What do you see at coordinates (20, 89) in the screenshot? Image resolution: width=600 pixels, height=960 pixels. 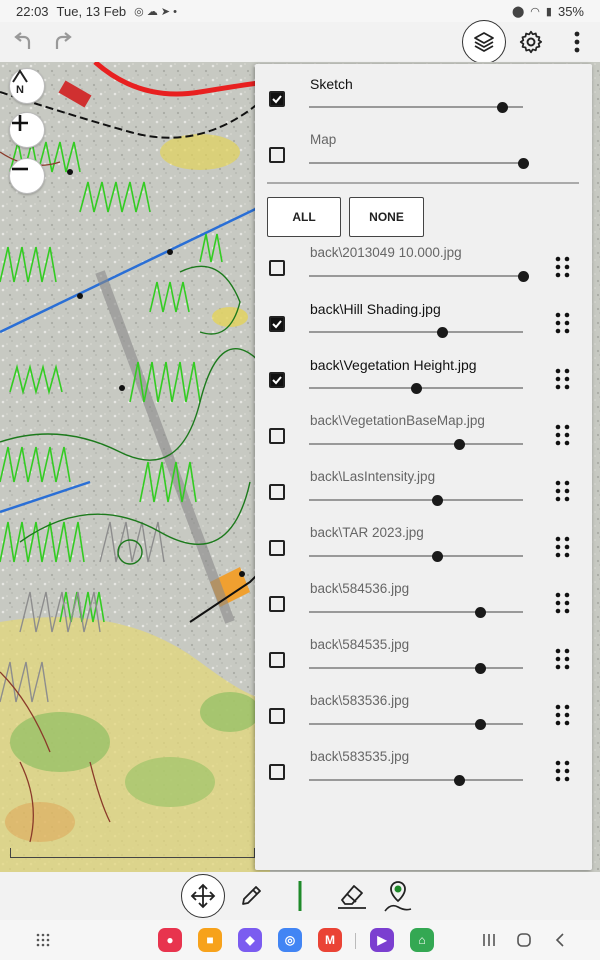 I see `north-label: N` at bounding box center [20, 89].